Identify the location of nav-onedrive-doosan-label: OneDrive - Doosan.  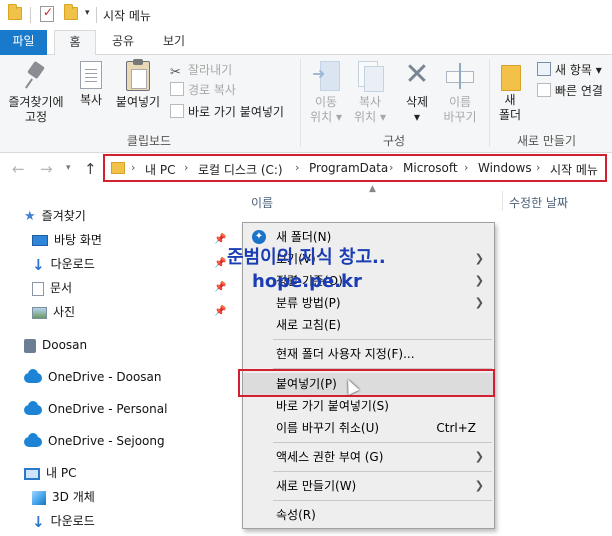
(105, 377).